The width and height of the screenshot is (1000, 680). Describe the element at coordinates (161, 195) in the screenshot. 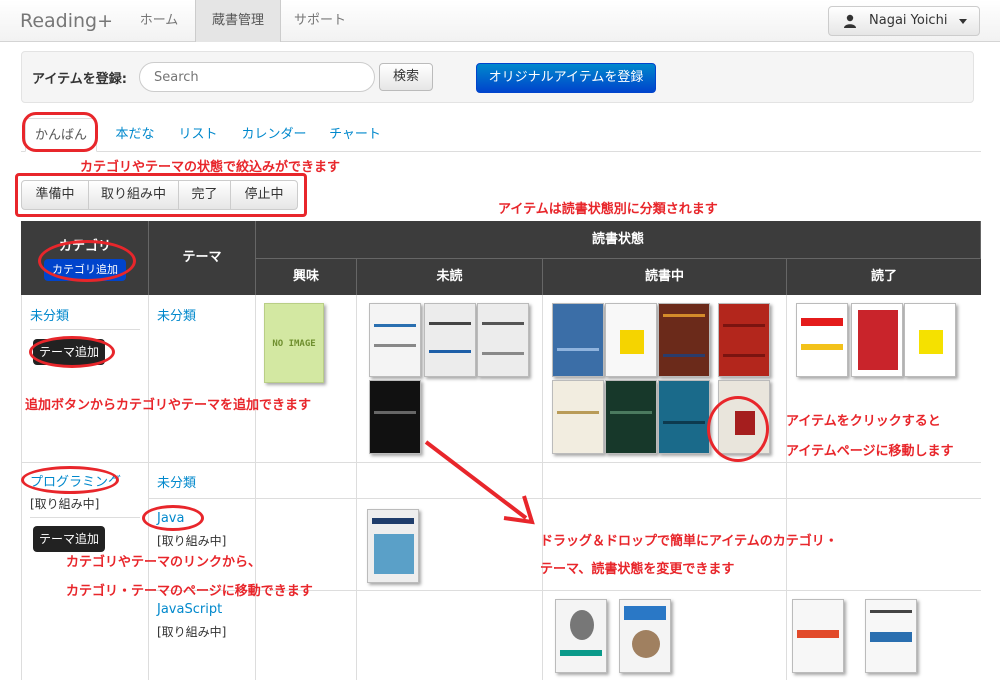

I see `annotation-box` at that location.